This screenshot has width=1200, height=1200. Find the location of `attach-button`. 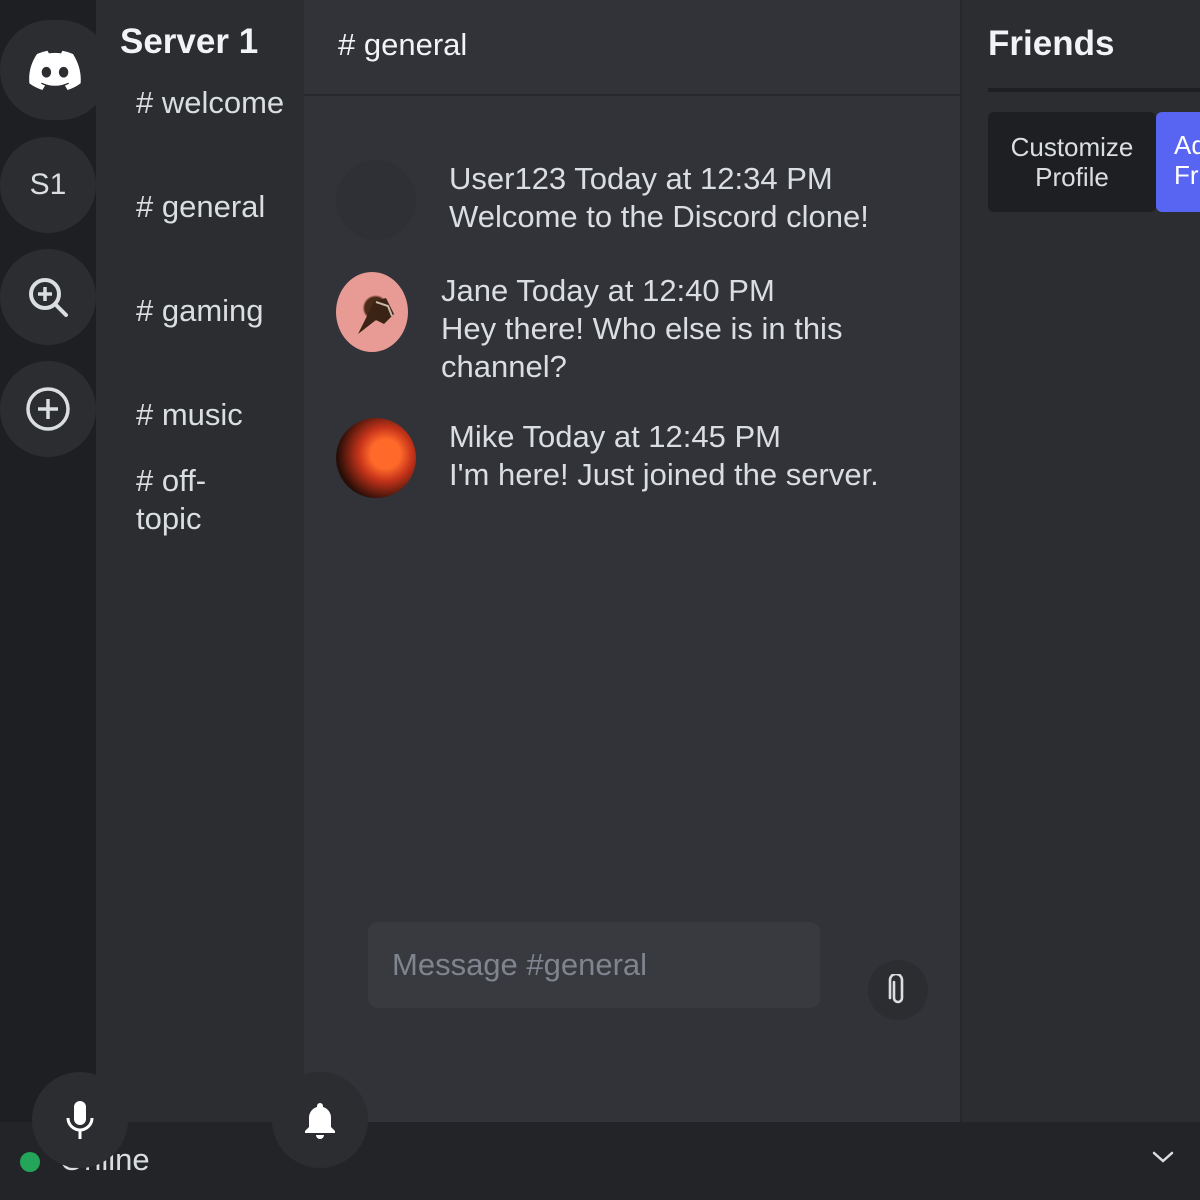

attach-button is located at coordinates (898, 990).